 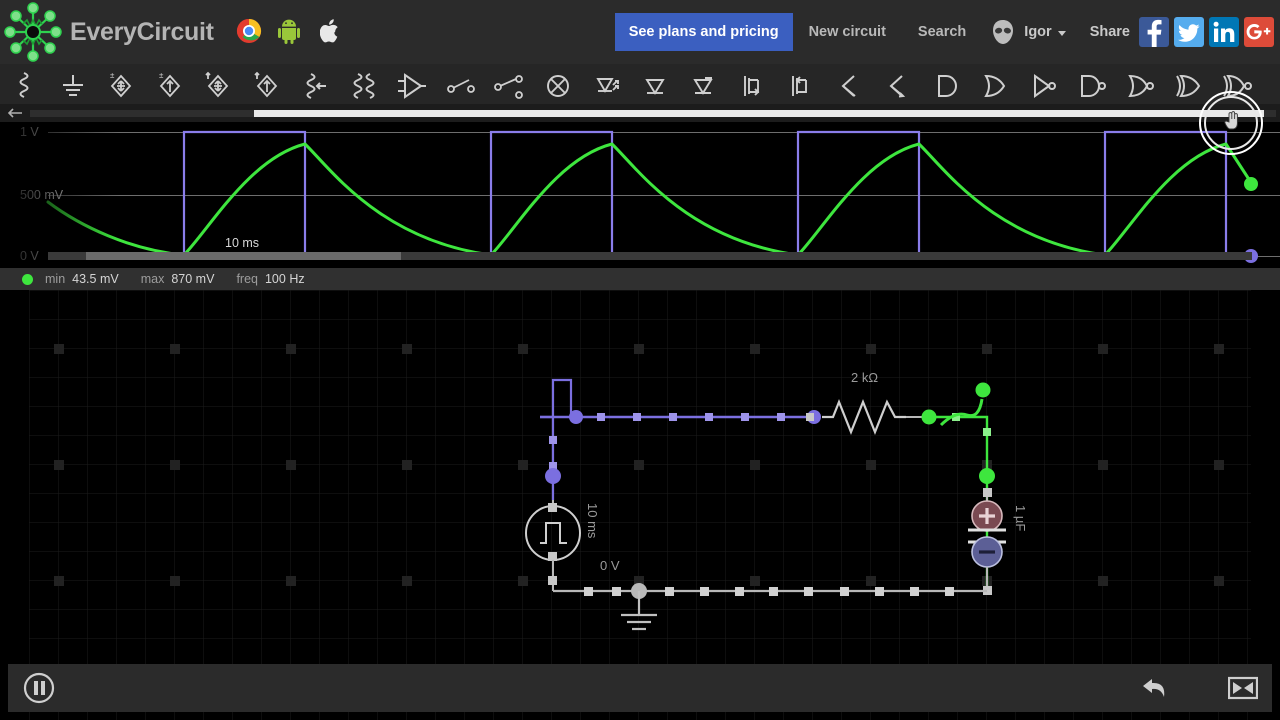 I want to click on fit-to-screen-icon, so click(x=1243, y=688).